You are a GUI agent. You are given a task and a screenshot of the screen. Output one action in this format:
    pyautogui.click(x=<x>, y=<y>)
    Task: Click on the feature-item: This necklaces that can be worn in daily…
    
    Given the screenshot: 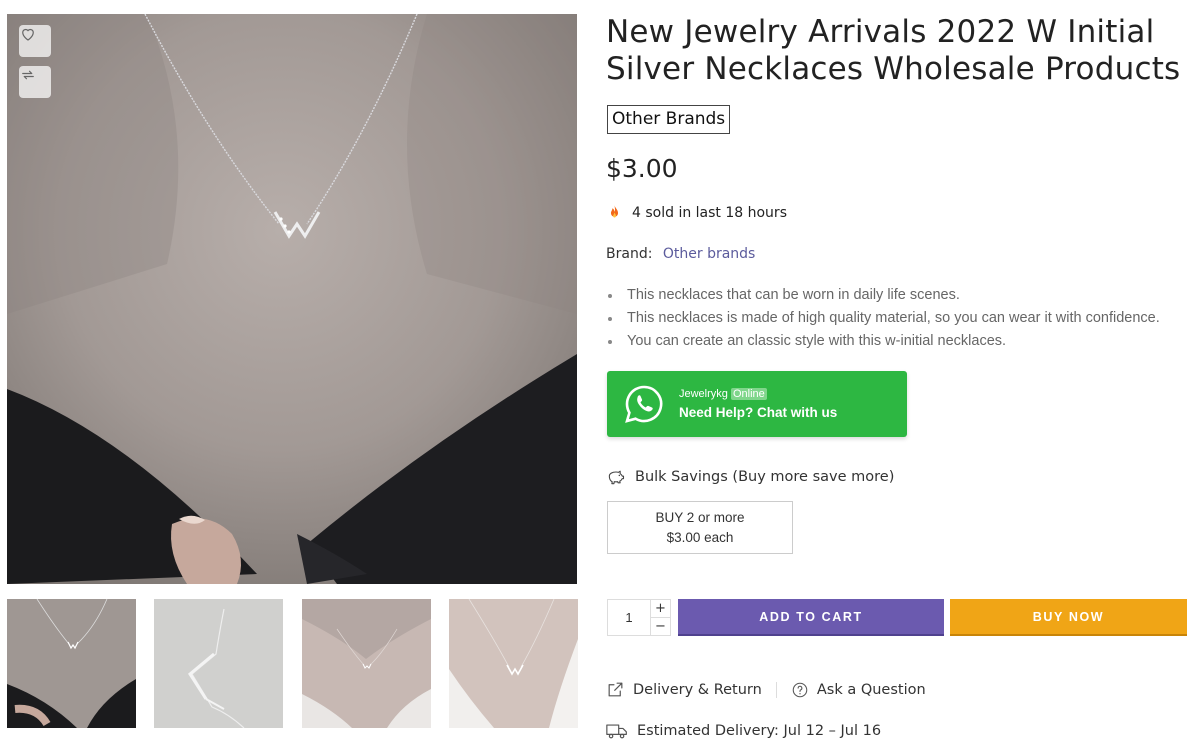 What is the action you would take?
    pyautogui.click(x=883, y=295)
    